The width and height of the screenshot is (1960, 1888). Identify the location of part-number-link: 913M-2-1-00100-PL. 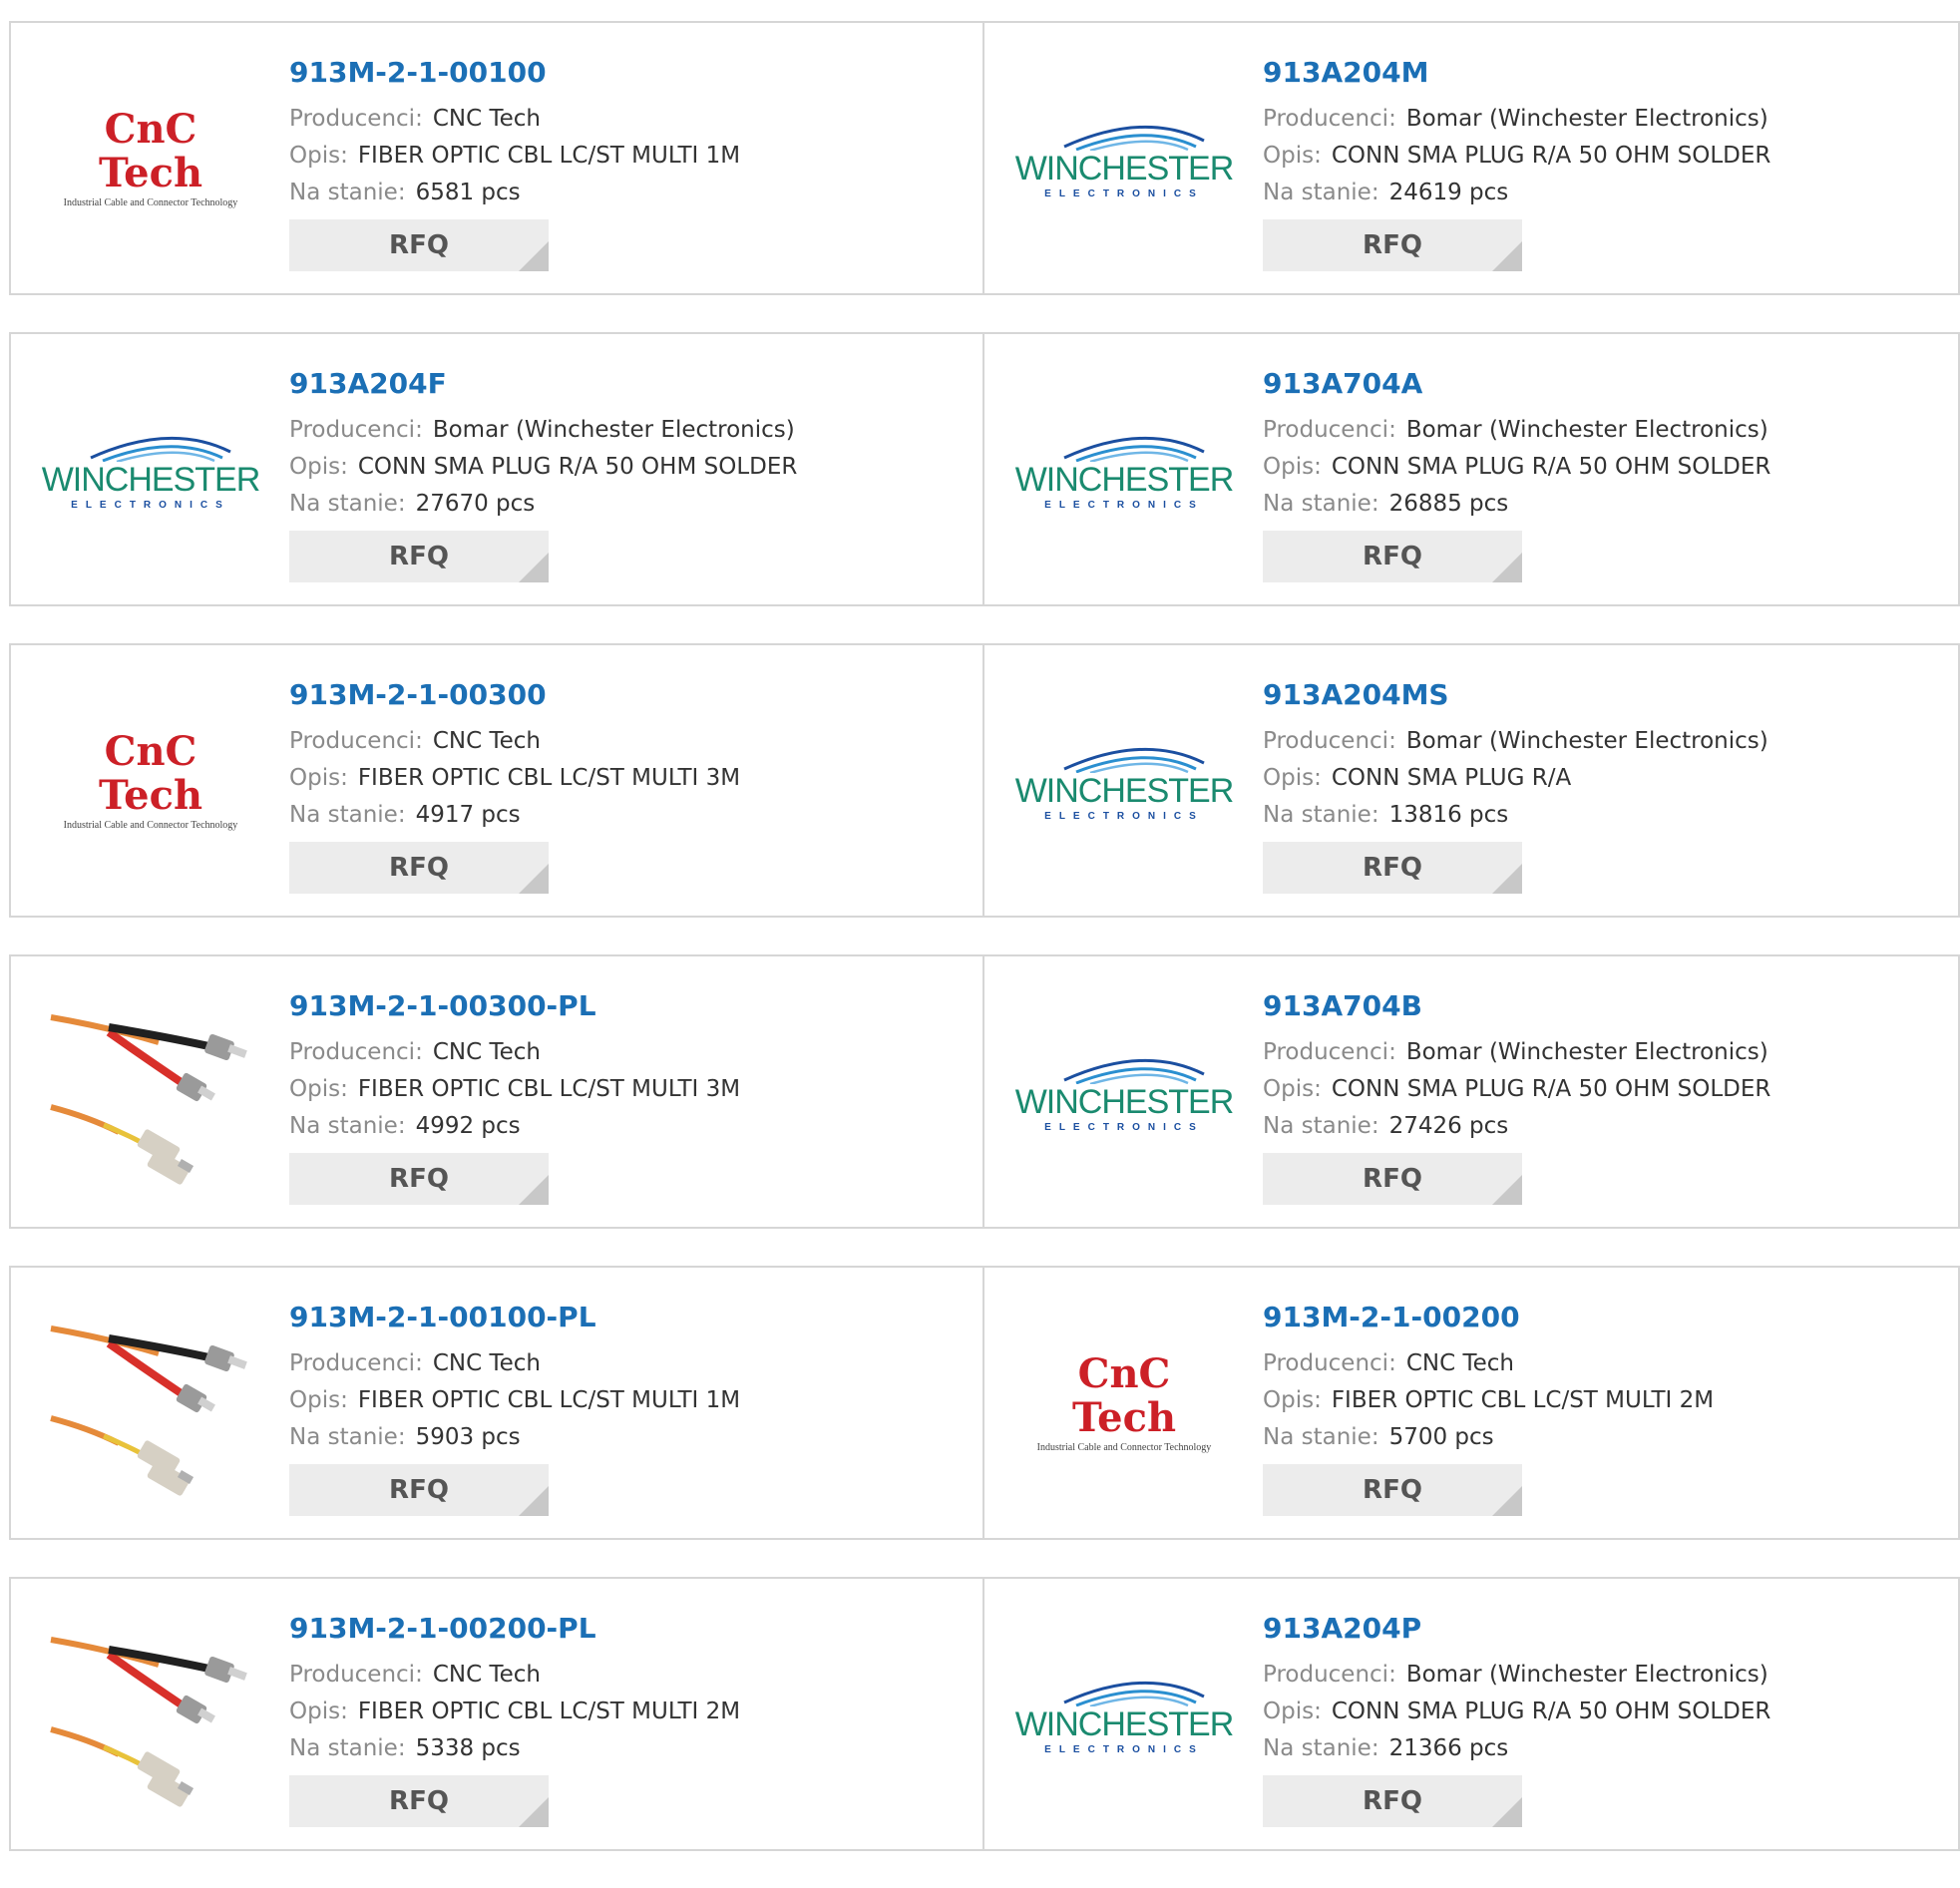
(514, 1317).